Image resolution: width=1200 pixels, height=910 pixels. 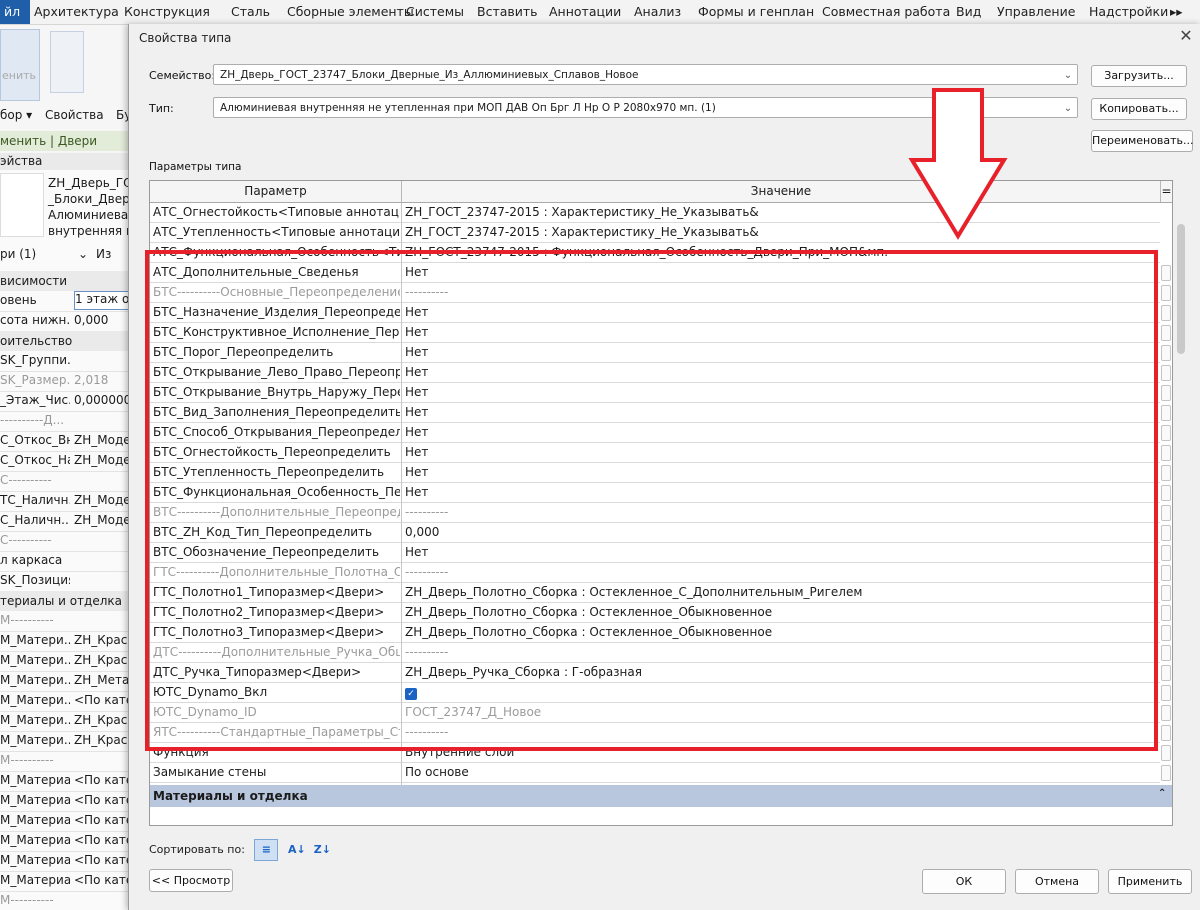 I want to click on table-row: БТС_Назначение_Изделия_Переопределит Нет, so click(x=660, y=313).